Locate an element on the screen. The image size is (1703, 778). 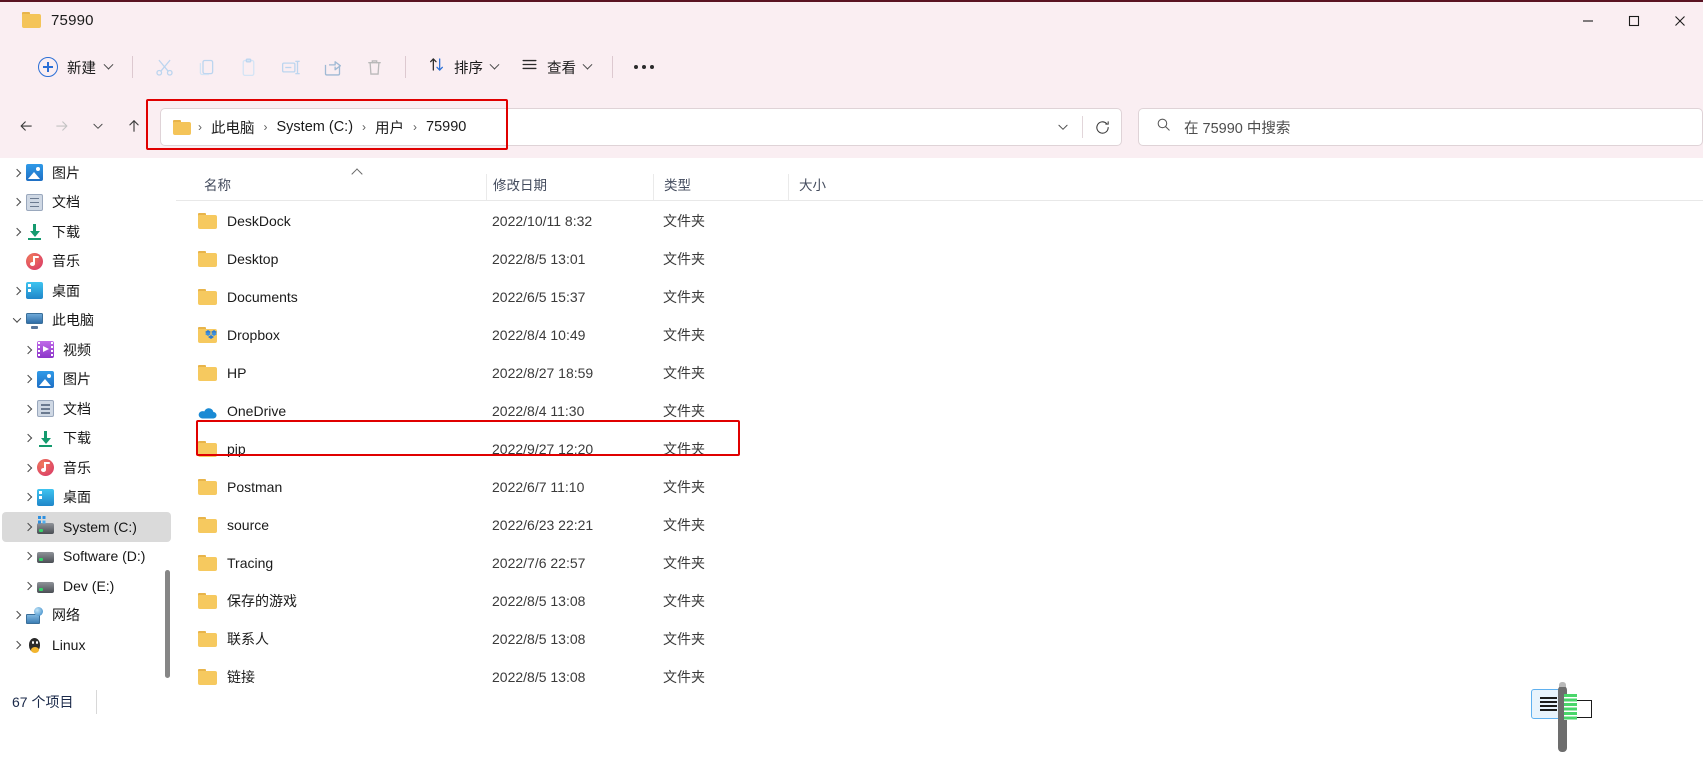
maximize-icon is located at coordinates (1634, 21).